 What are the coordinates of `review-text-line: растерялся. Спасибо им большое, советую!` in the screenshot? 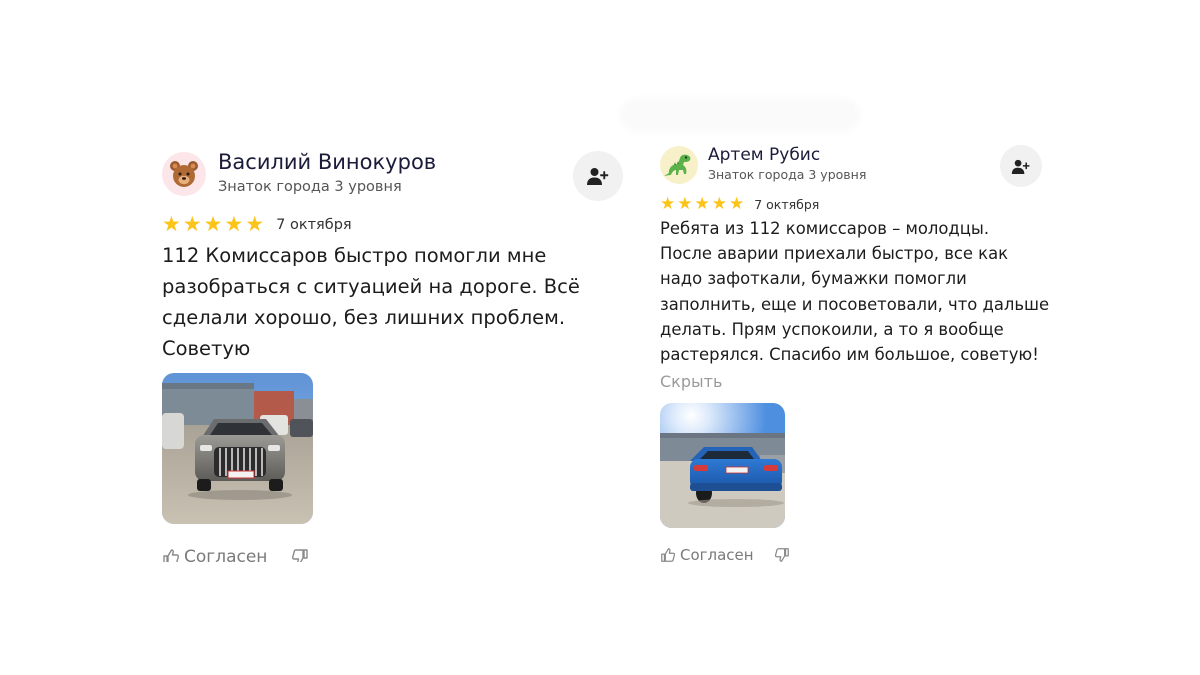 It's located at (849, 355).